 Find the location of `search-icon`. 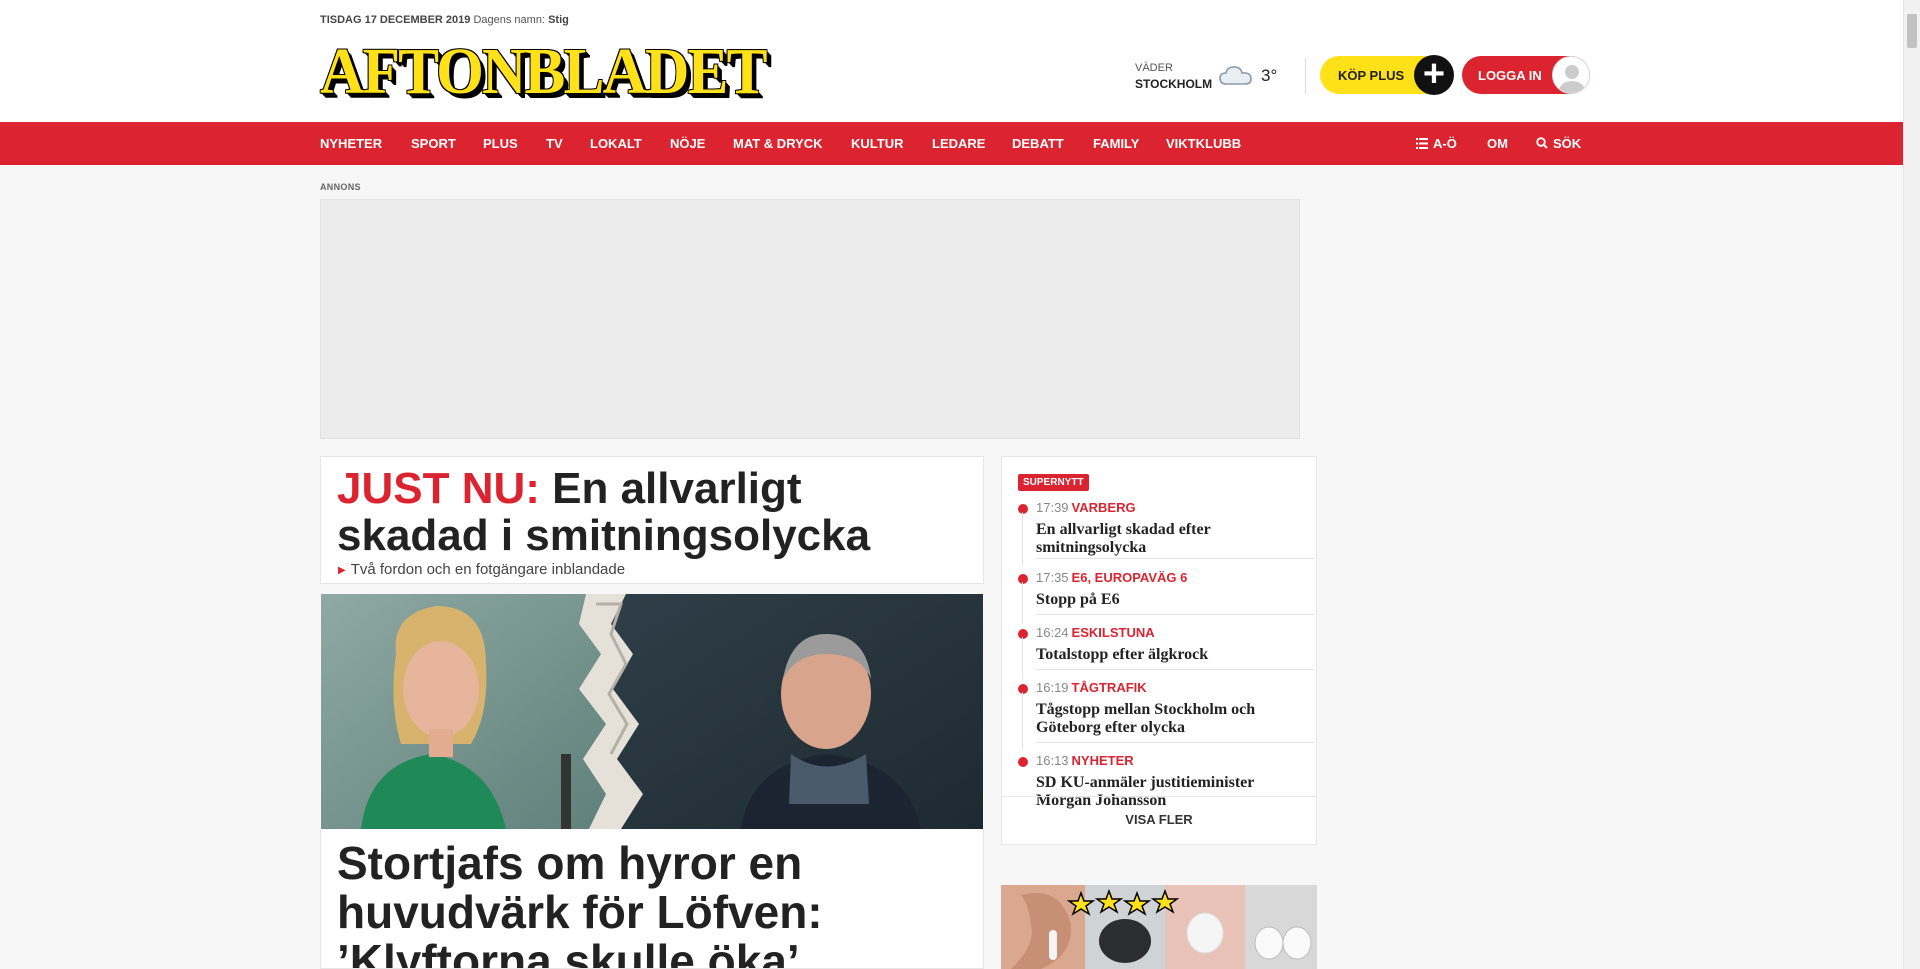

search-icon is located at coordinates (1542, 144).